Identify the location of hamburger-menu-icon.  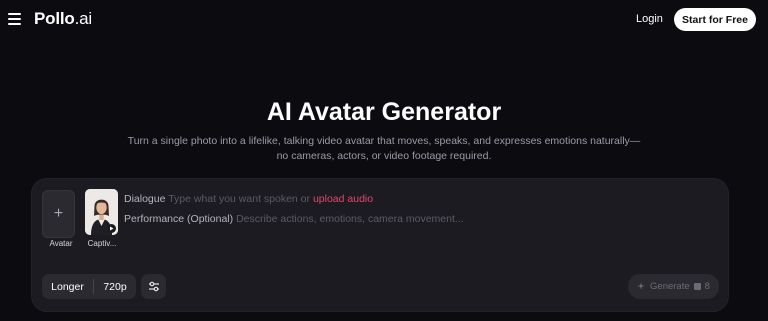
(14, 19).